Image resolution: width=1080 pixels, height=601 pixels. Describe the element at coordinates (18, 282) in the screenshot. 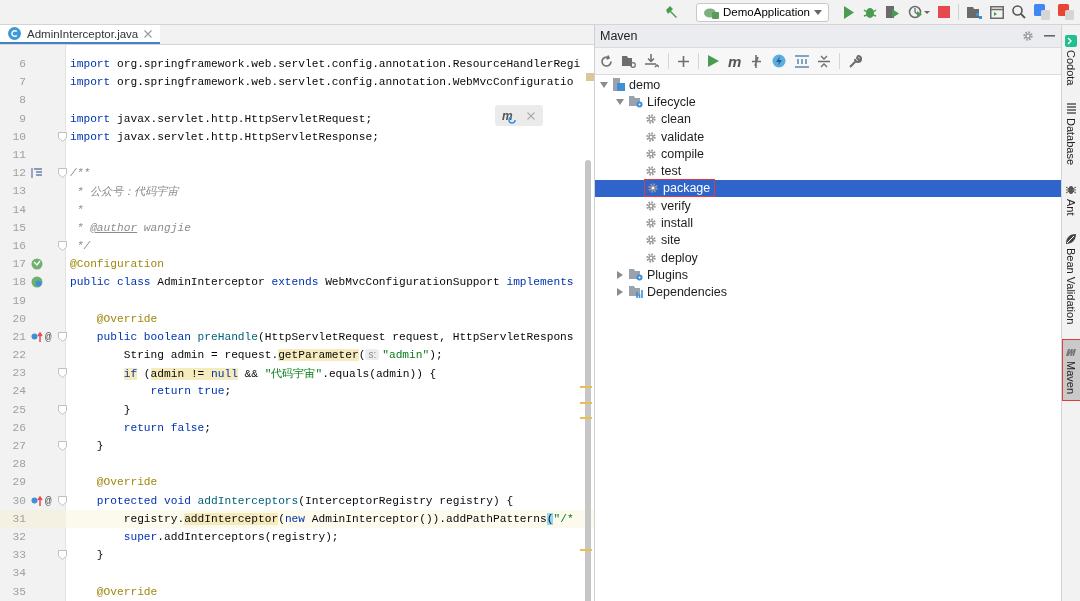

I see `line-number: 18` at that location.